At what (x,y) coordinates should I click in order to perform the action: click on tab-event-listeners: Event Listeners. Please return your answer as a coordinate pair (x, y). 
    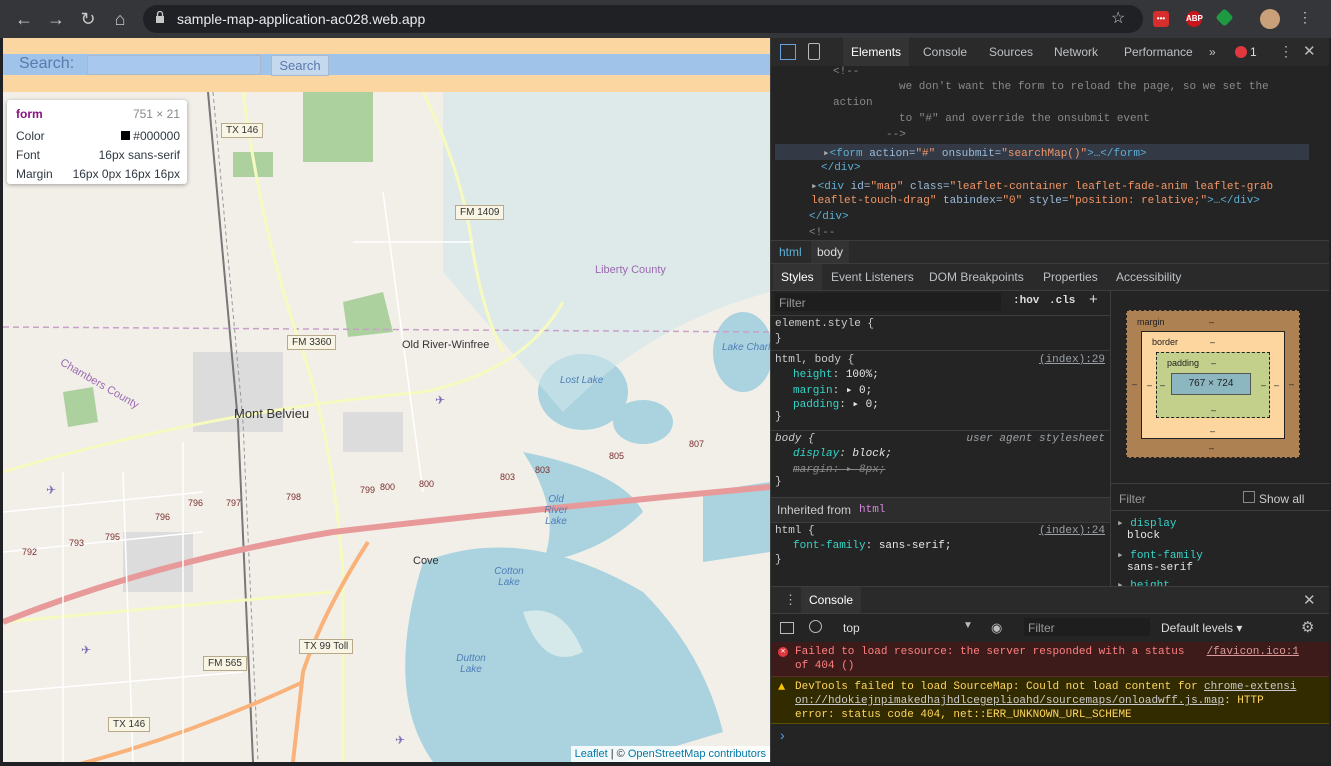
    Looking at the image, I should click on (872, 277).